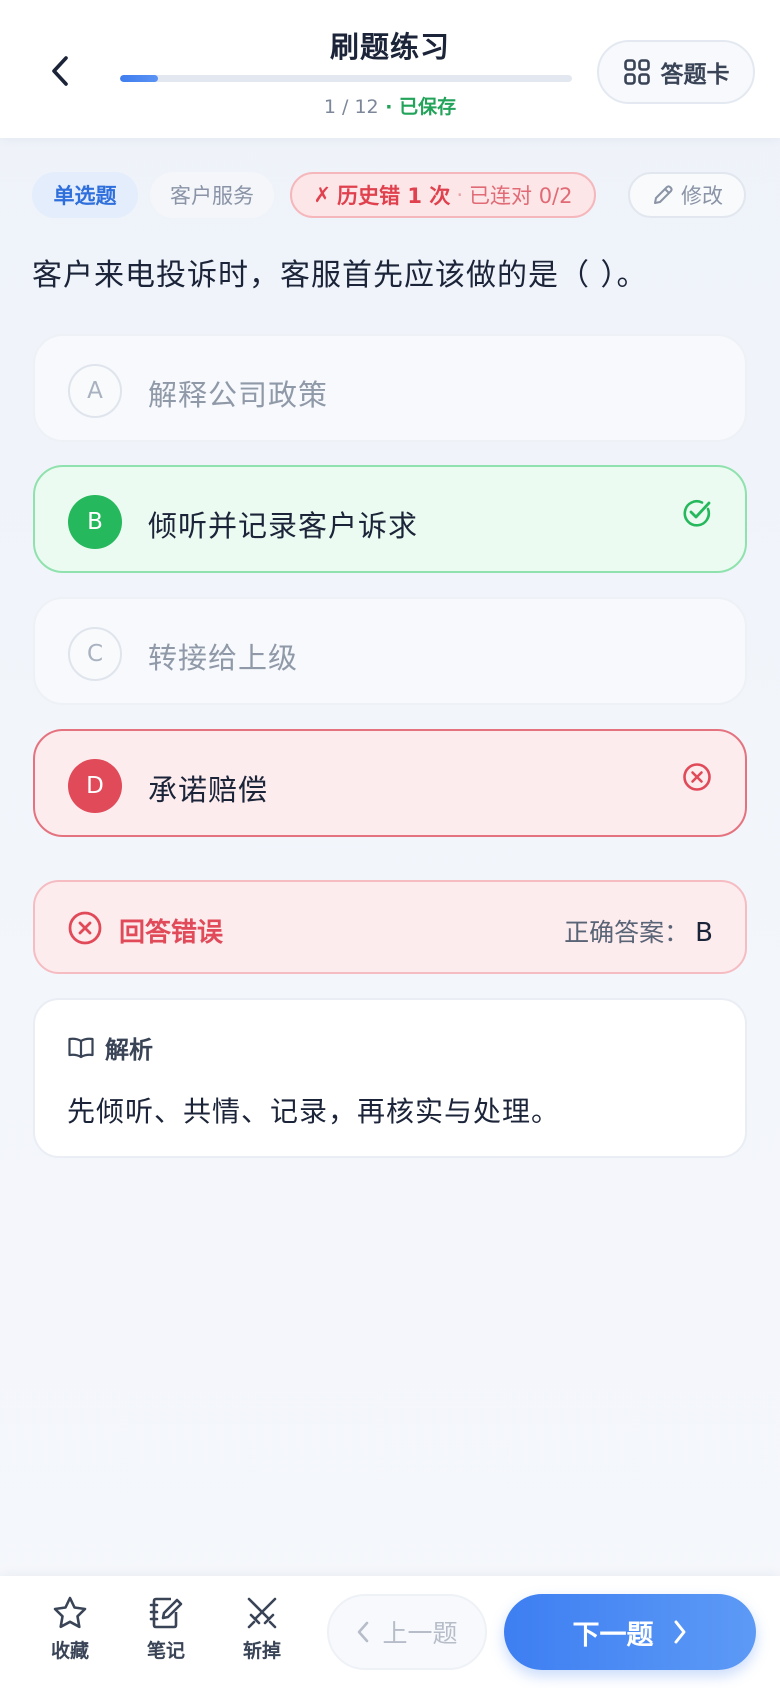 This screenshot has width=780, height=1688. I want to click on result-banner: 回答错误 正确答案： B, so click(390, 927).